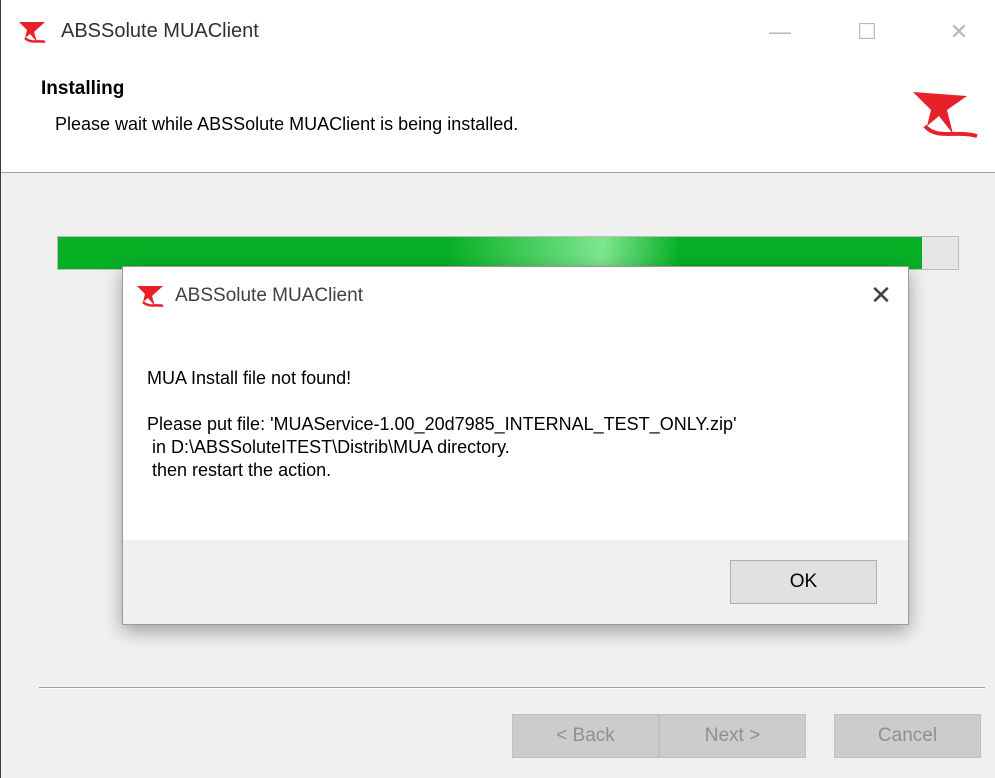  I want to click on message-line: then restart the action., so click(239, 470).